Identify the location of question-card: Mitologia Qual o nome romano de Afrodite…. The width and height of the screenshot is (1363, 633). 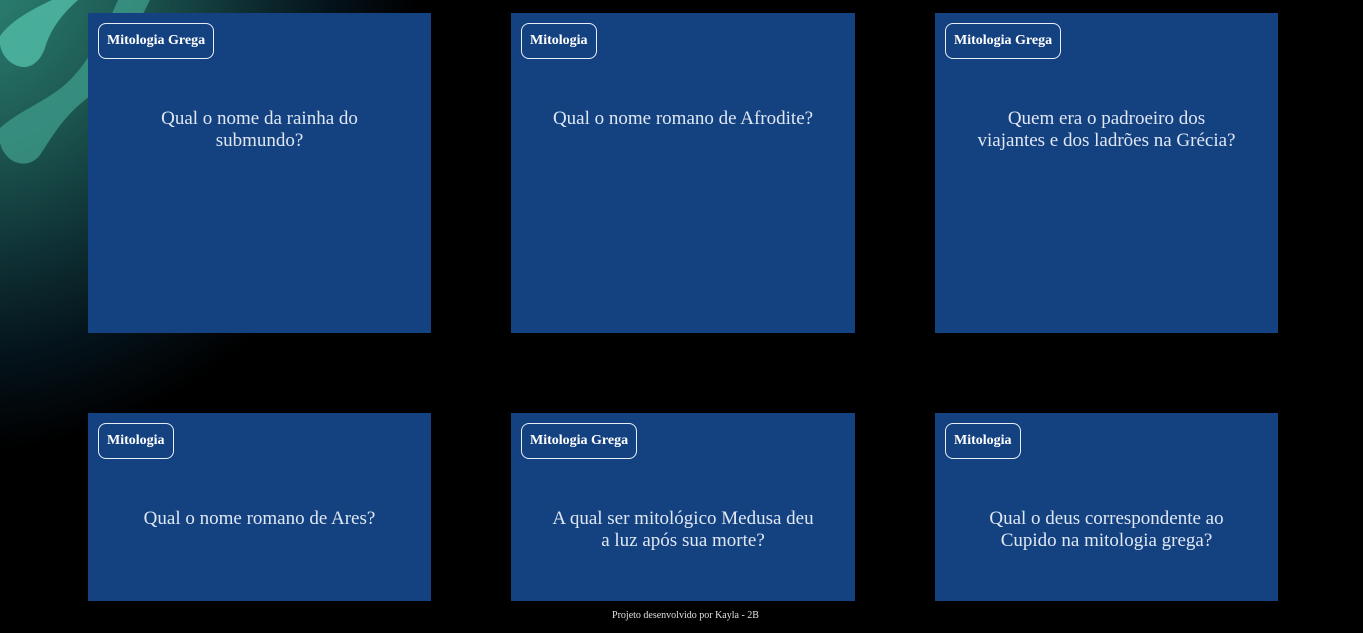
(683, 173).